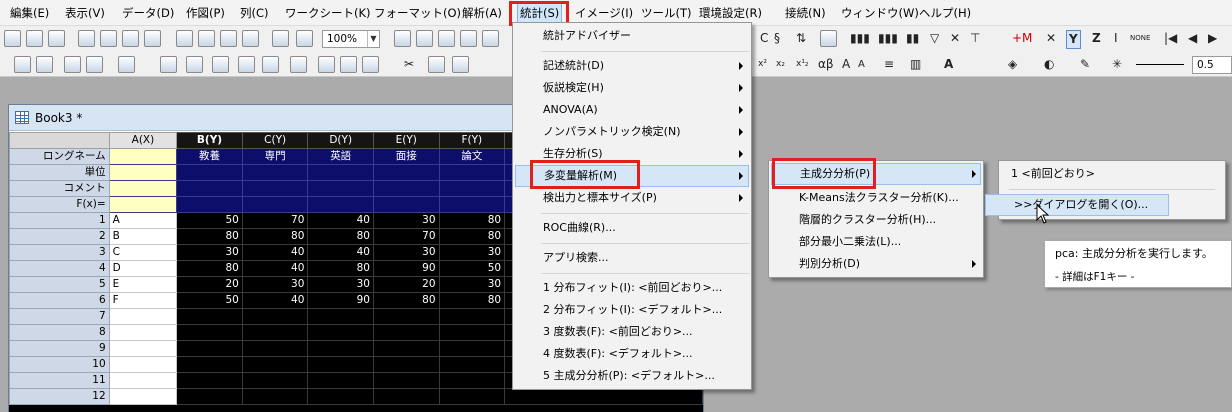 Image resolution: width=1232 pixels, height=412 pixels. Describe the element at coordinates (184, 38) in the screenshot. I see `open-icon` at that location.